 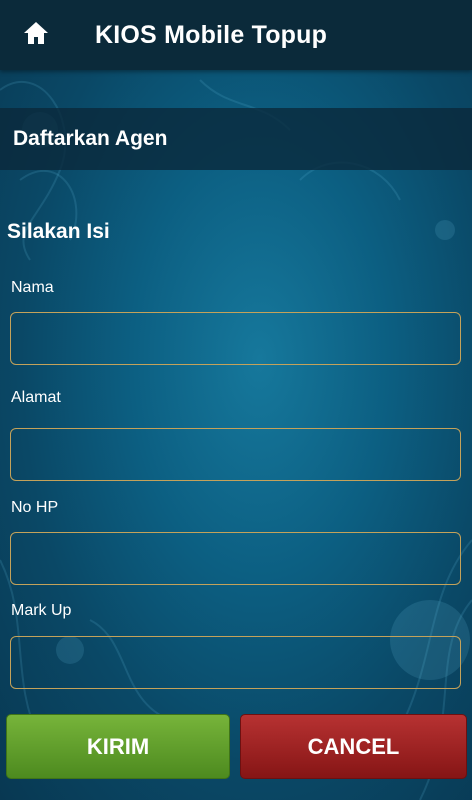 I want to click on app-bar: KIOS Mobile Topup, so click(x=236, y=35).